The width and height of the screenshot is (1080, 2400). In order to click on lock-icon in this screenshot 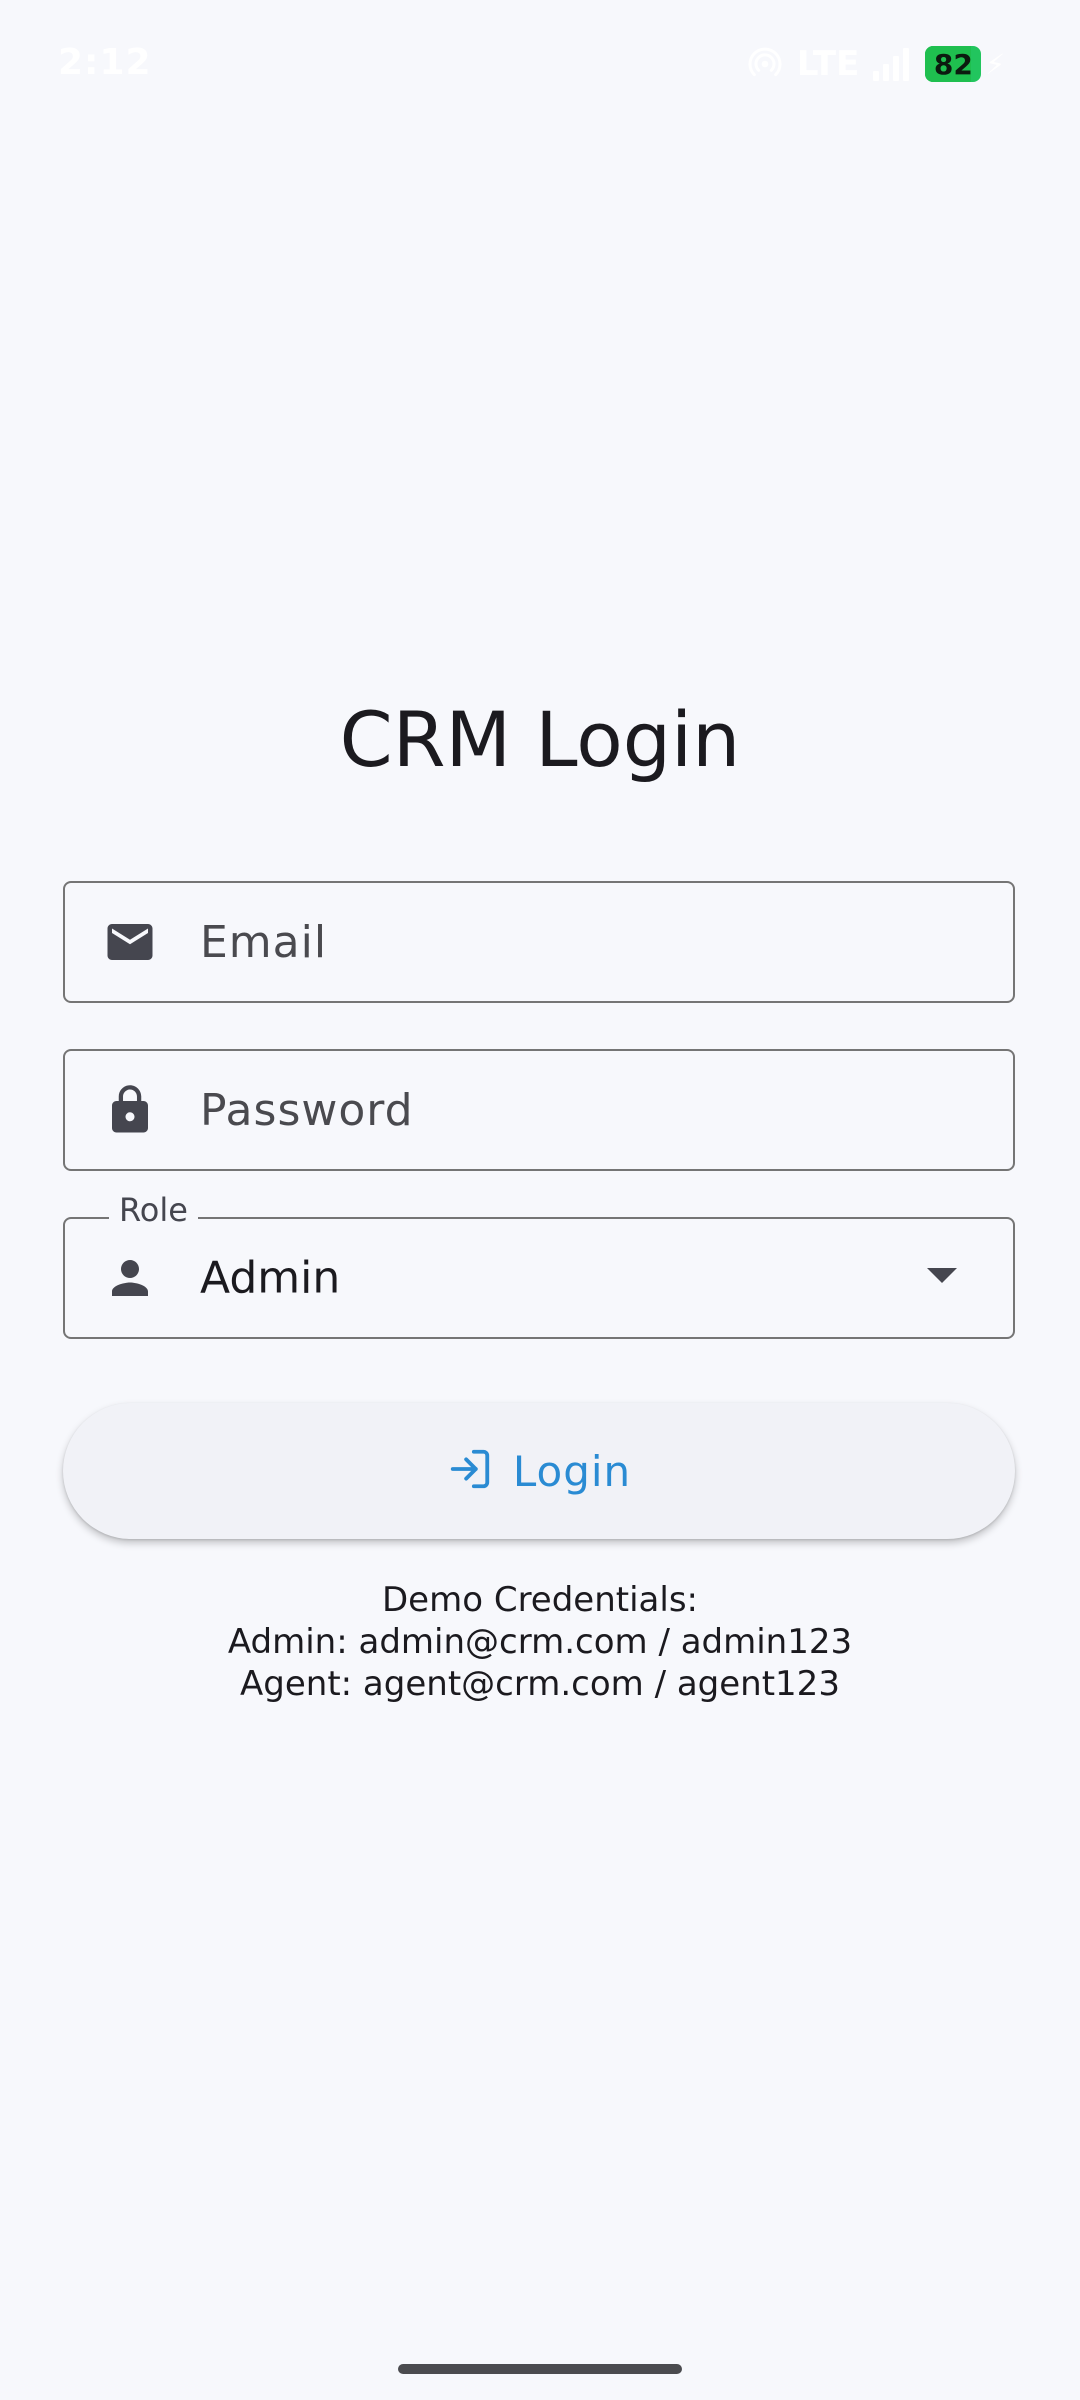, I will do `click(130, 1110)`.